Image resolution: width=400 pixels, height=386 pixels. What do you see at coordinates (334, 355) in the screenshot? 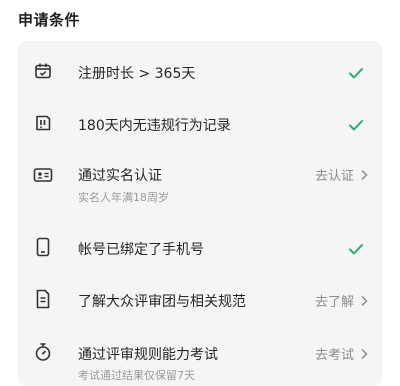
I see `action-label: 去考试` at bounding box center [334, 355].